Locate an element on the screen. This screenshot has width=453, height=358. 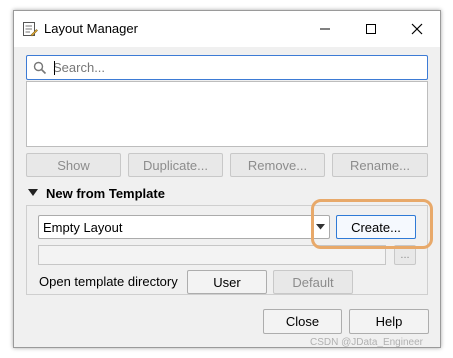
window-title: Layout Manager is located at coordinates (91, 28).